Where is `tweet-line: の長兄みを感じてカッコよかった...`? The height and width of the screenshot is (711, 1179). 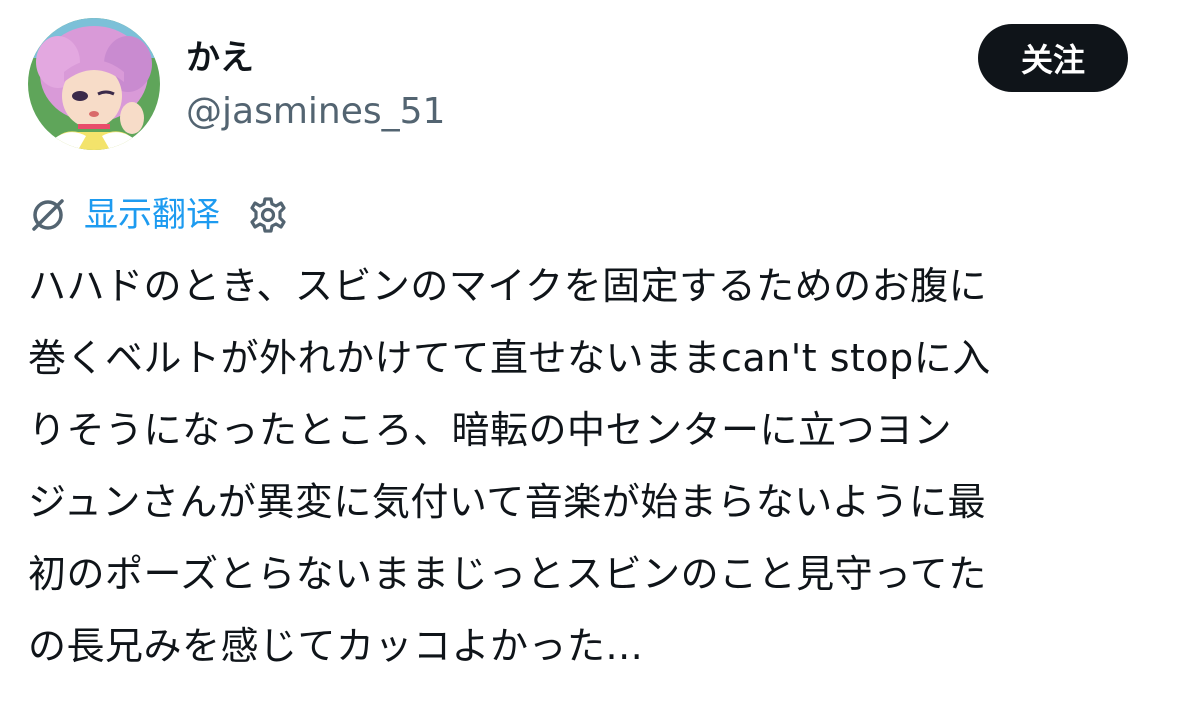 tweet-line: の長兄みを感じてカッコよかった... is located at coordinates (336, 646).